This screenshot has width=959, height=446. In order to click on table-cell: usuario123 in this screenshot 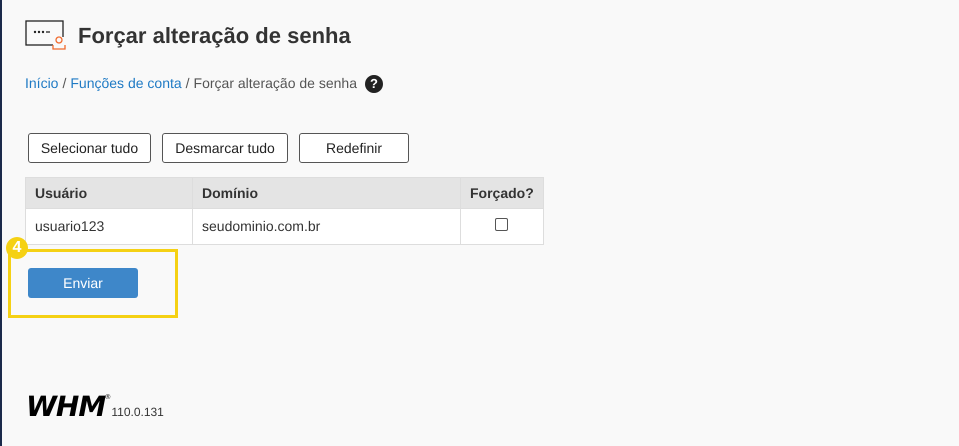, I will do `click(109, 226)`.